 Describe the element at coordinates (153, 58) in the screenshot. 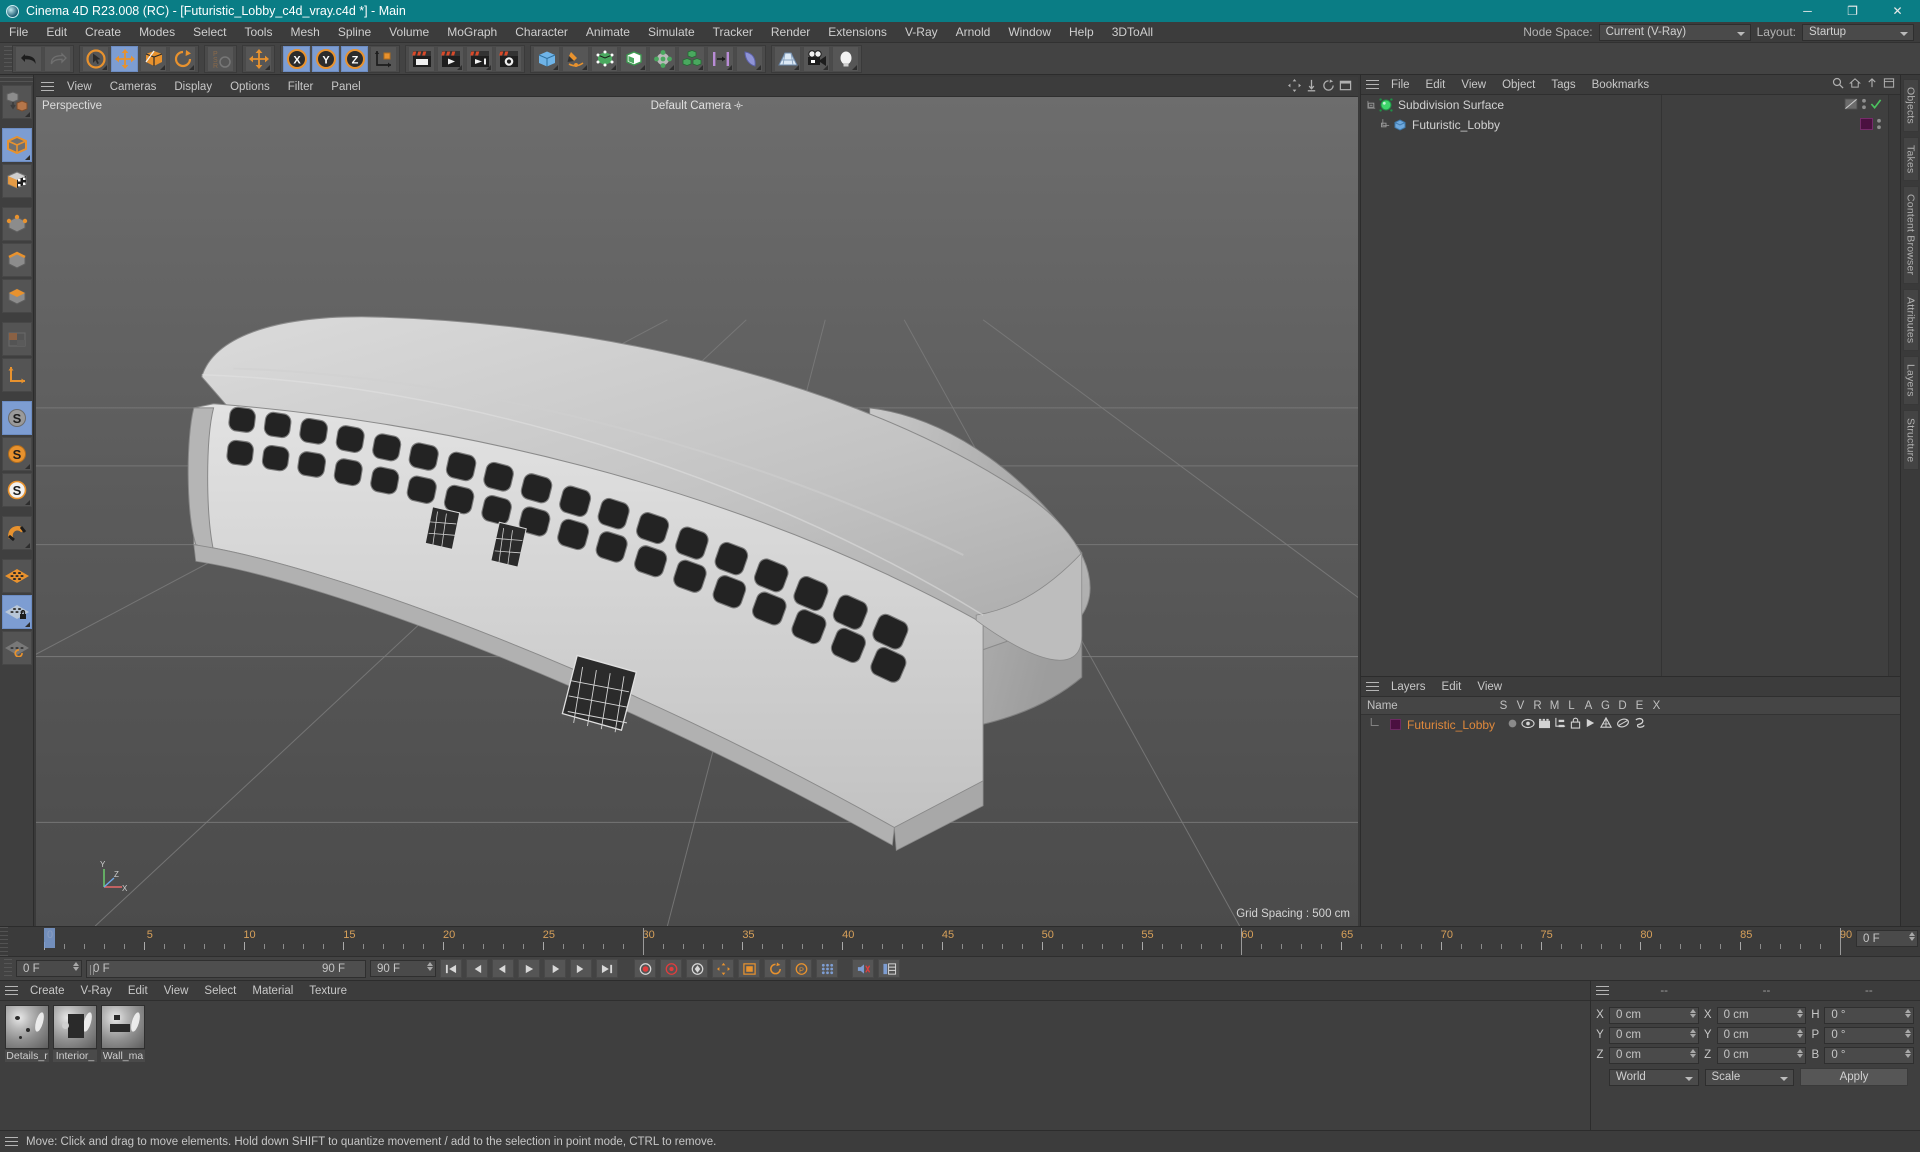

I see `scale-tool-button` at that location.